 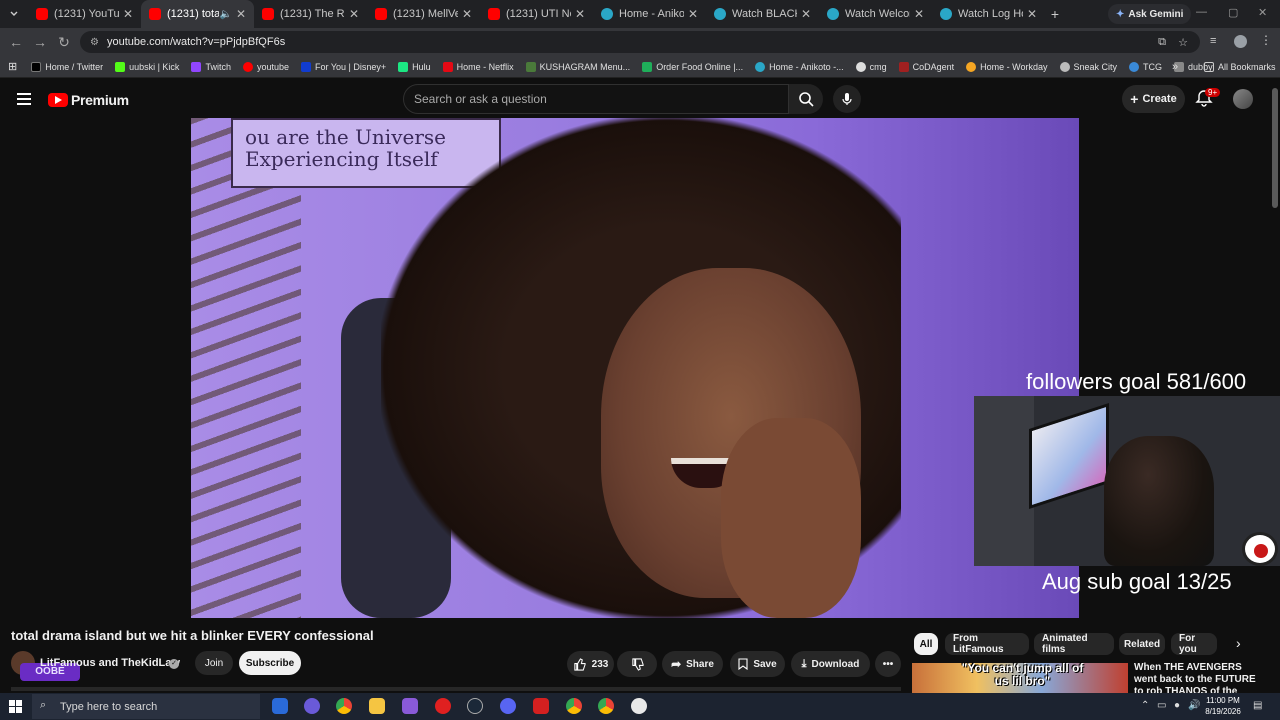 I want to click on bookmark-tcg: TCG, so click(x=1145, y=66).